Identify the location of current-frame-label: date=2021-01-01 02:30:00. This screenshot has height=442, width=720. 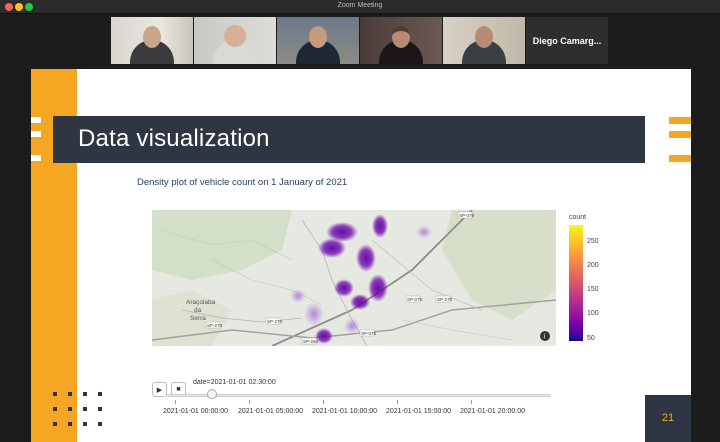
(234, 382).